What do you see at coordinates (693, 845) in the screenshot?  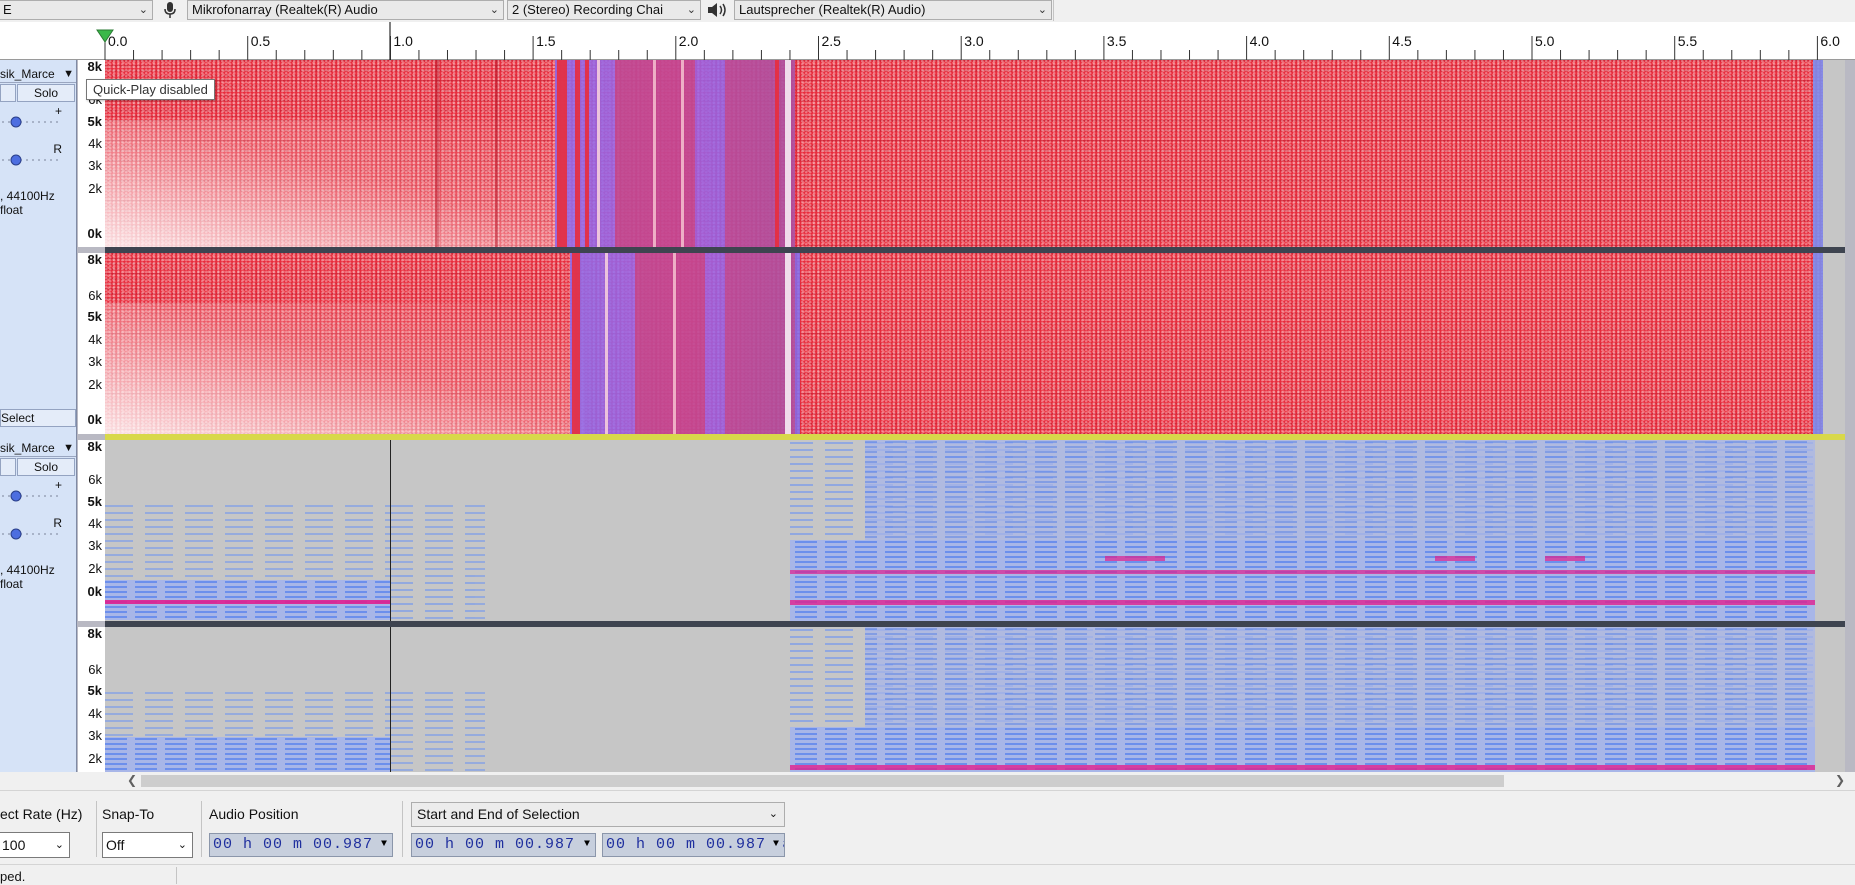 I see `selection-end-time: 00 h 00 m 00.987 s ▼` at bounding box center [693, 845].